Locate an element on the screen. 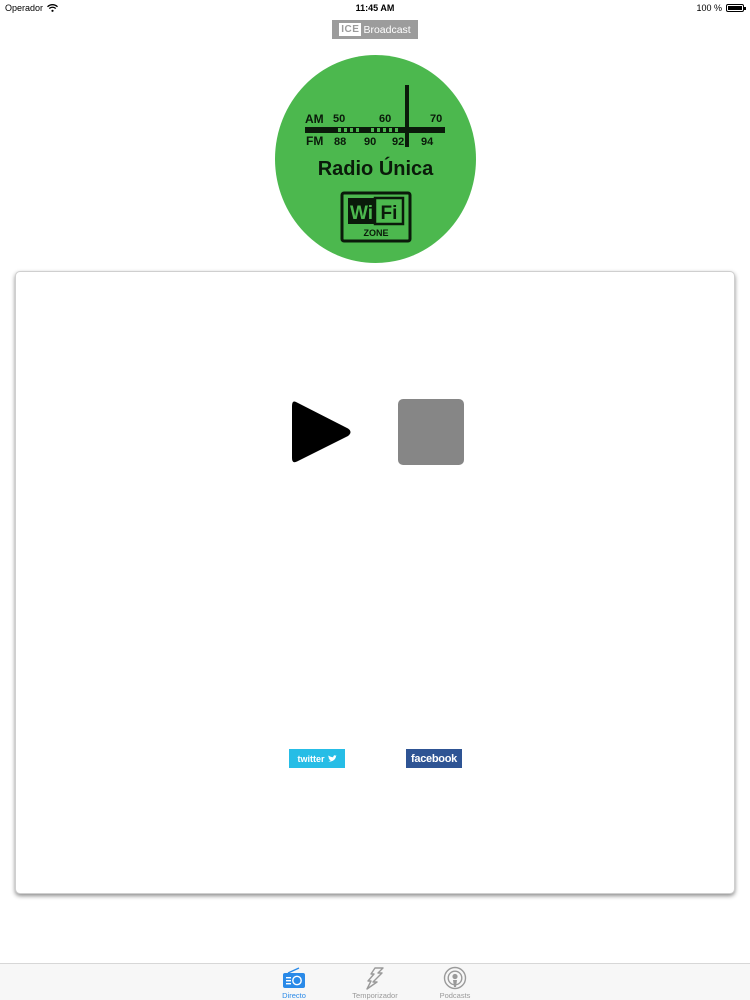 This screenshot has width=750, height=1000. brand-text: Broadcast is located at coordinates (387, 29).